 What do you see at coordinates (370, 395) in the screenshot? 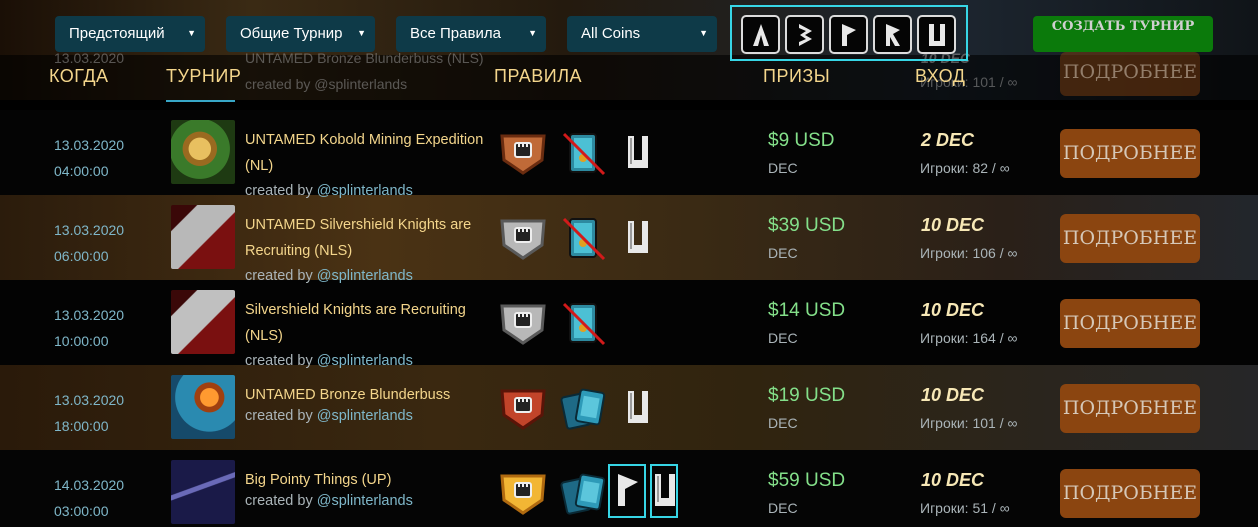
I see `tournament-title: UNTAMED Bronze Blunderbuss` at bounding box center [370, 395].